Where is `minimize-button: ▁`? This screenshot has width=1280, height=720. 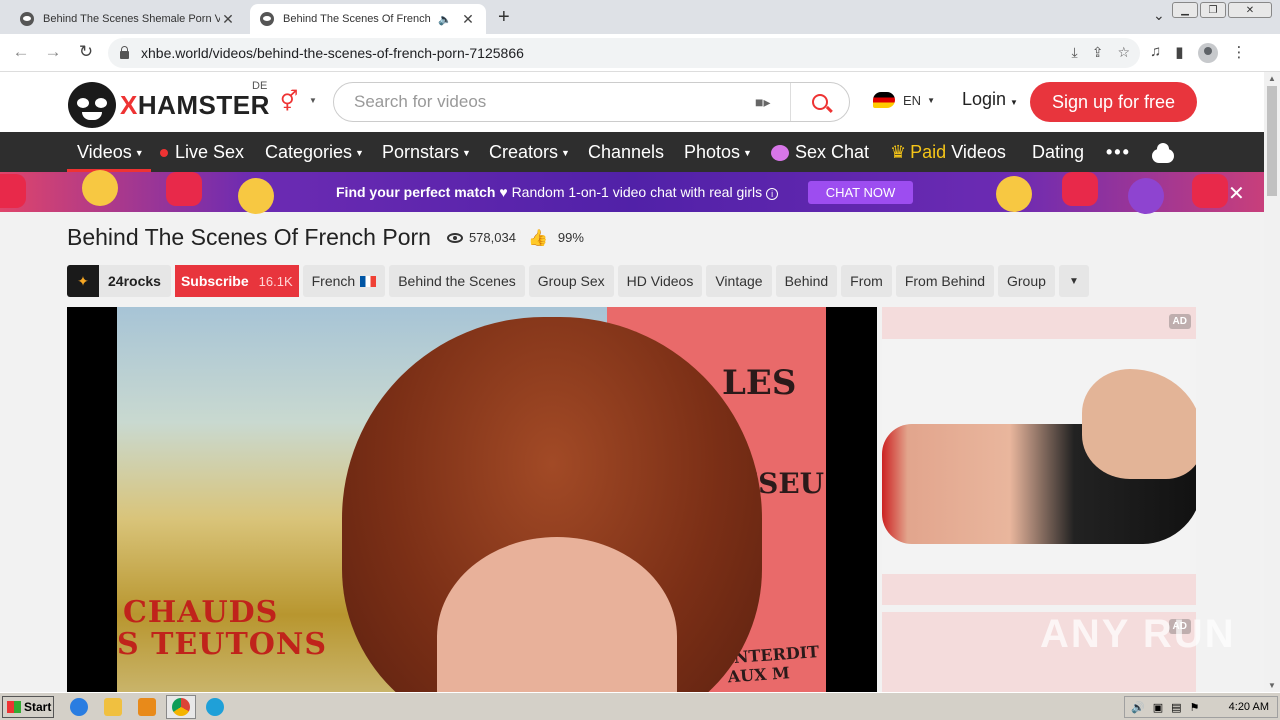
minimize-button: ▁ is located at coordinates (1185, 10).